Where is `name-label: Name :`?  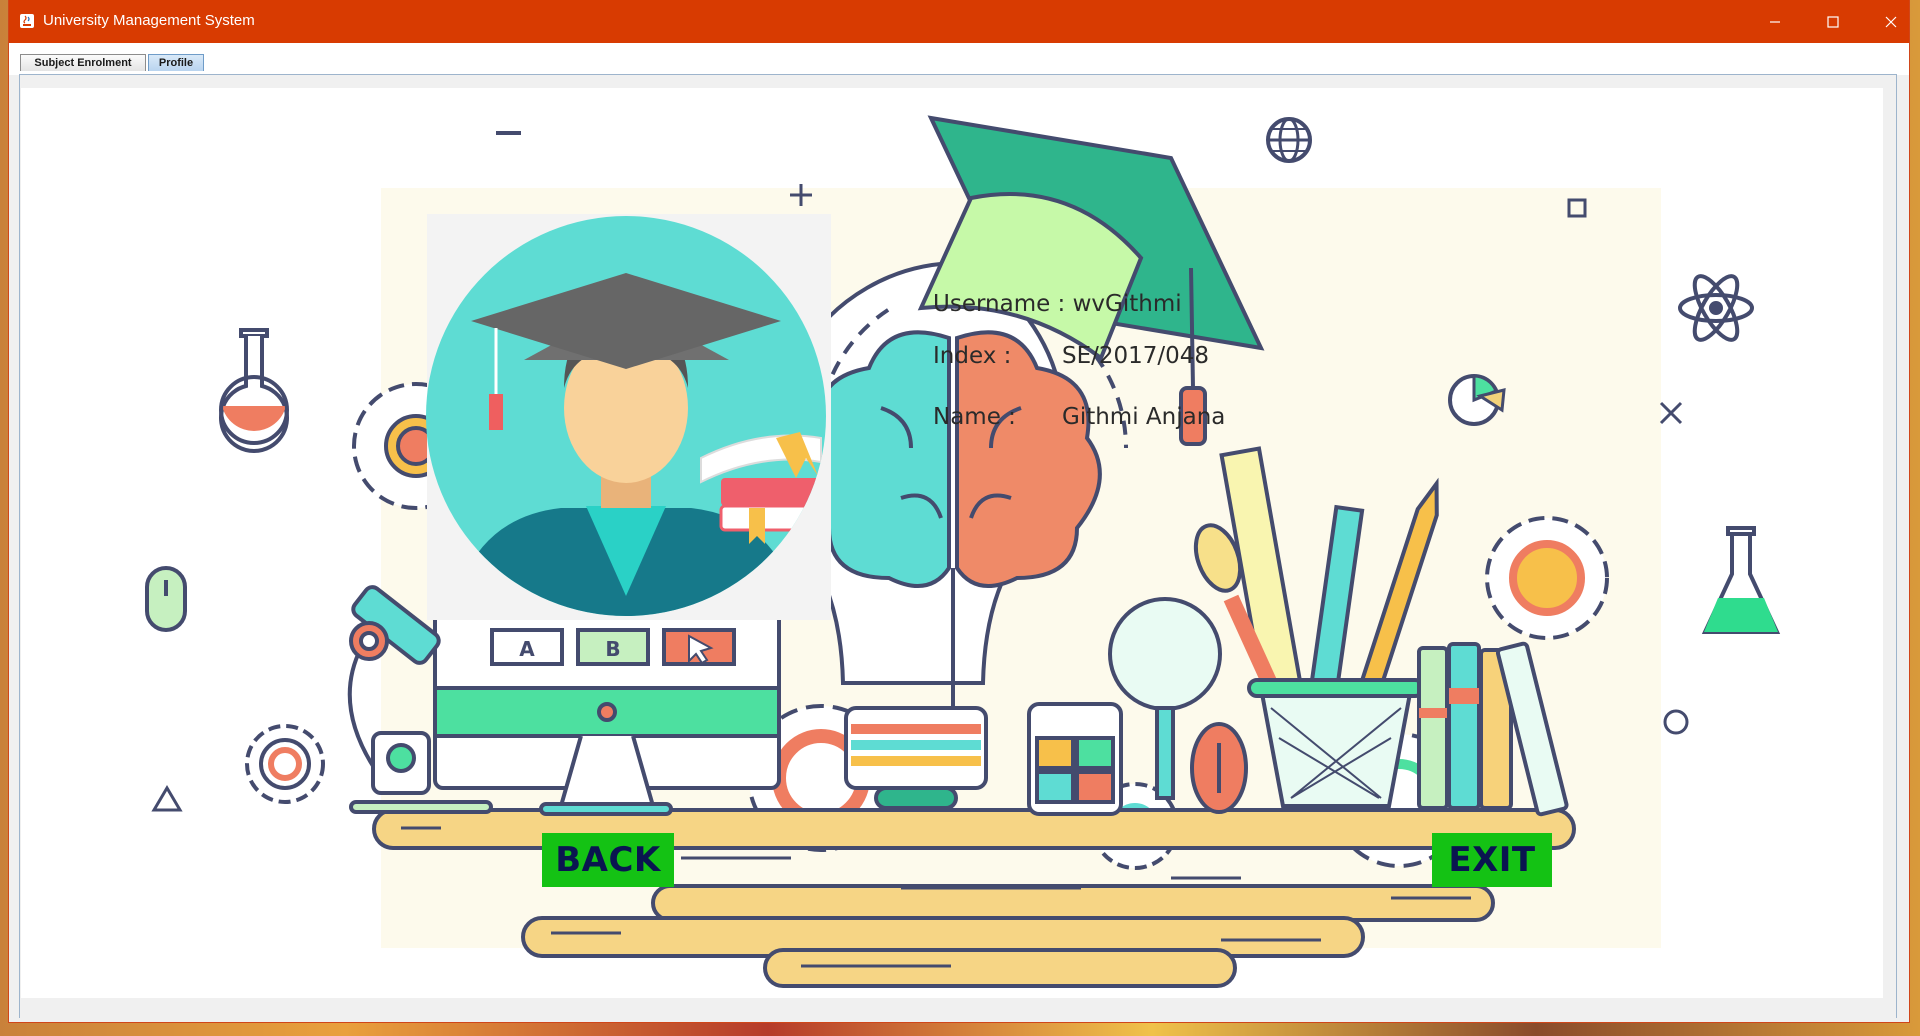
name-label: Name : is located at coordinates (974, 417).